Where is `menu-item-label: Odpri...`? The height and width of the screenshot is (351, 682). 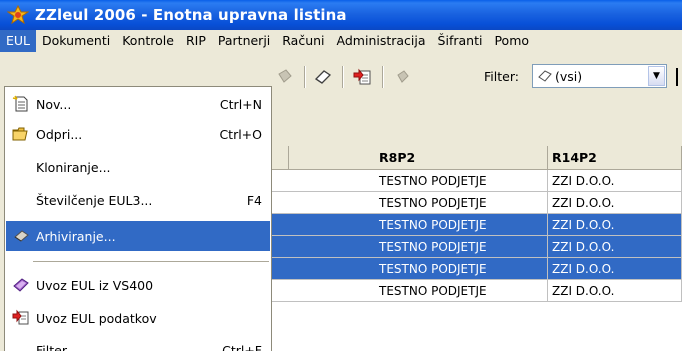 menu-item-label: Odpri... is located at coordinates (59, 134).